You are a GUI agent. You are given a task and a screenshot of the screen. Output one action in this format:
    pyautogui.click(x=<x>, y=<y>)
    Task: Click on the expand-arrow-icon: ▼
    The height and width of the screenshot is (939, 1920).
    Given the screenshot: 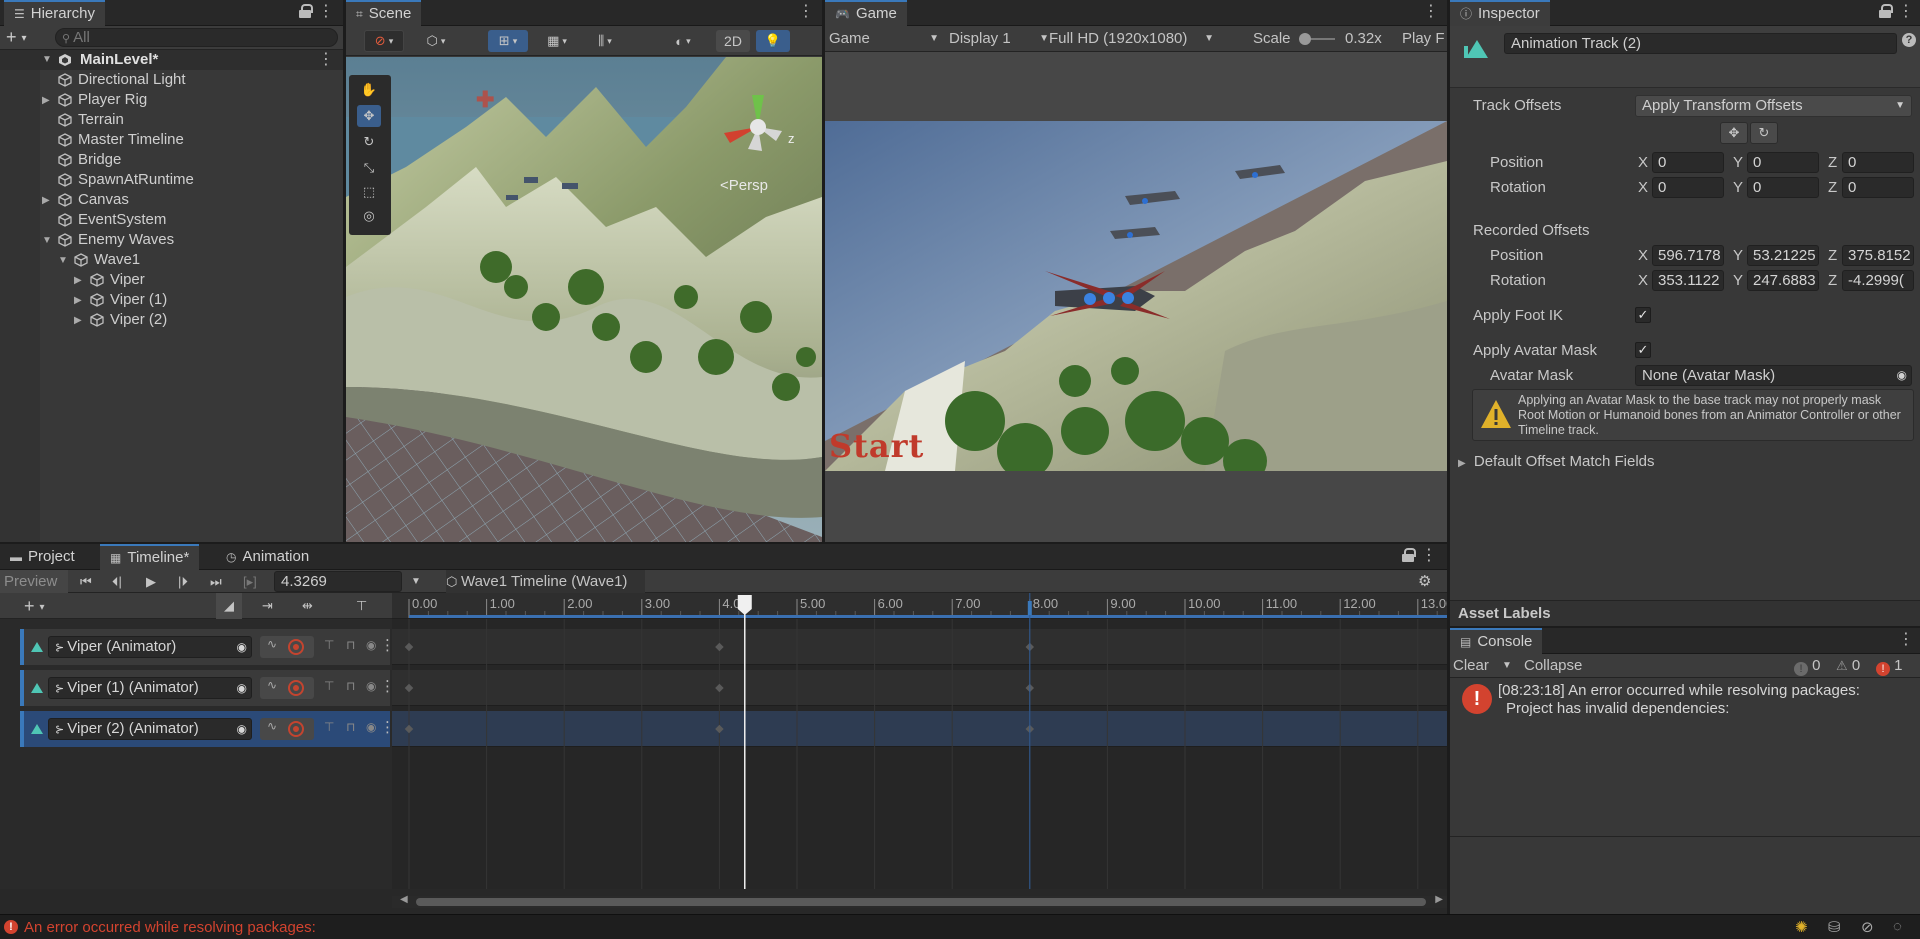 What is the action you would take?
    pyautogui.click(x=47, y=60)
    